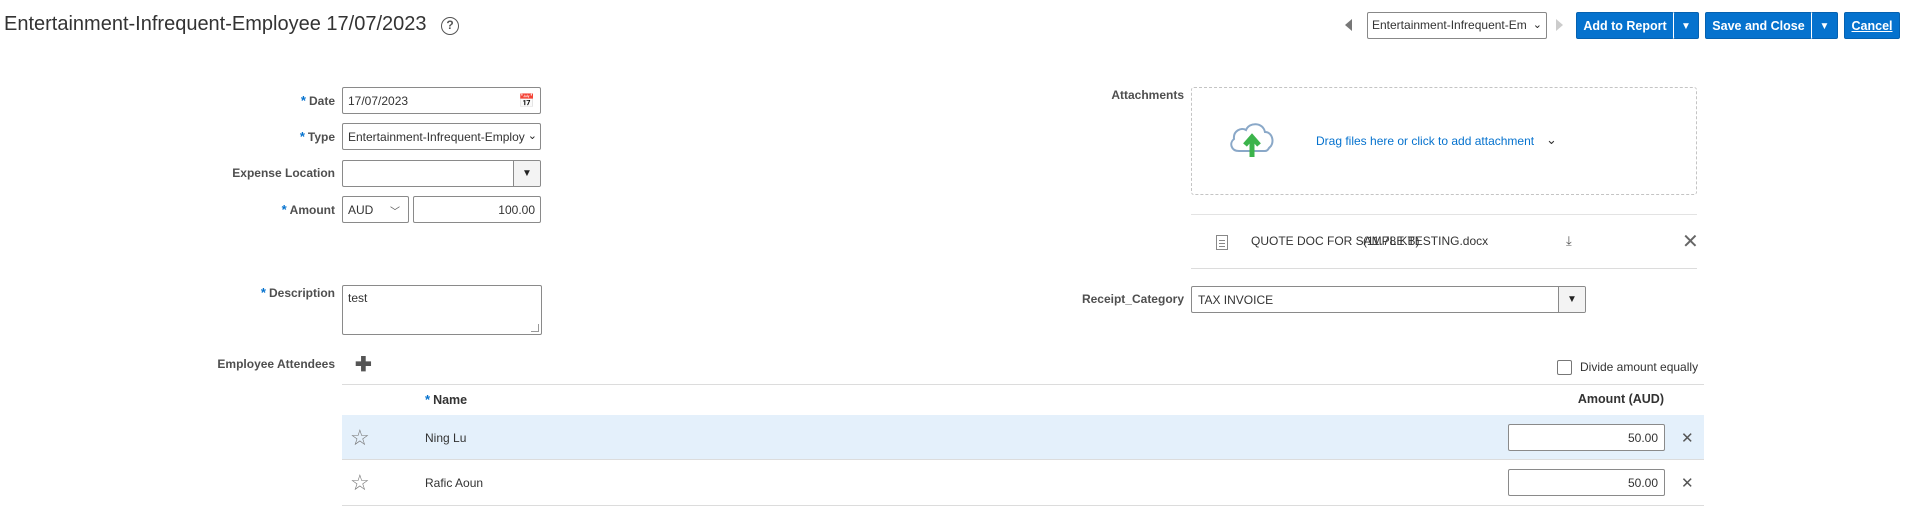 This screenshot has height=511, width=1914. I want to click on next-item-icon, so click(1559, 25).